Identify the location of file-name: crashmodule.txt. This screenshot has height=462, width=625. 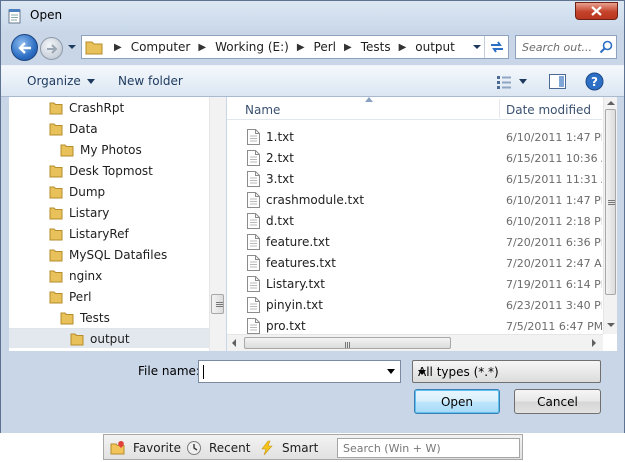
(315, 200).